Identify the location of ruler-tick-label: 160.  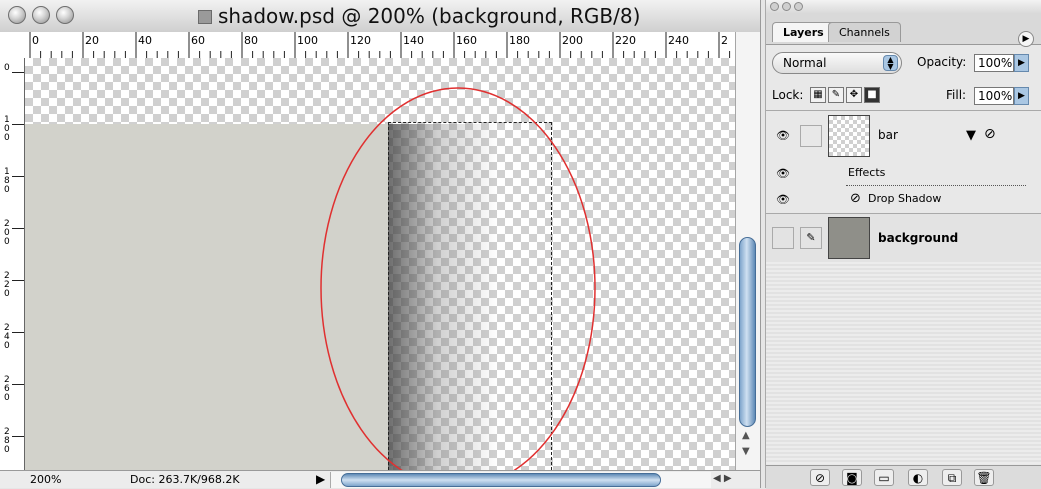
(466, 40).